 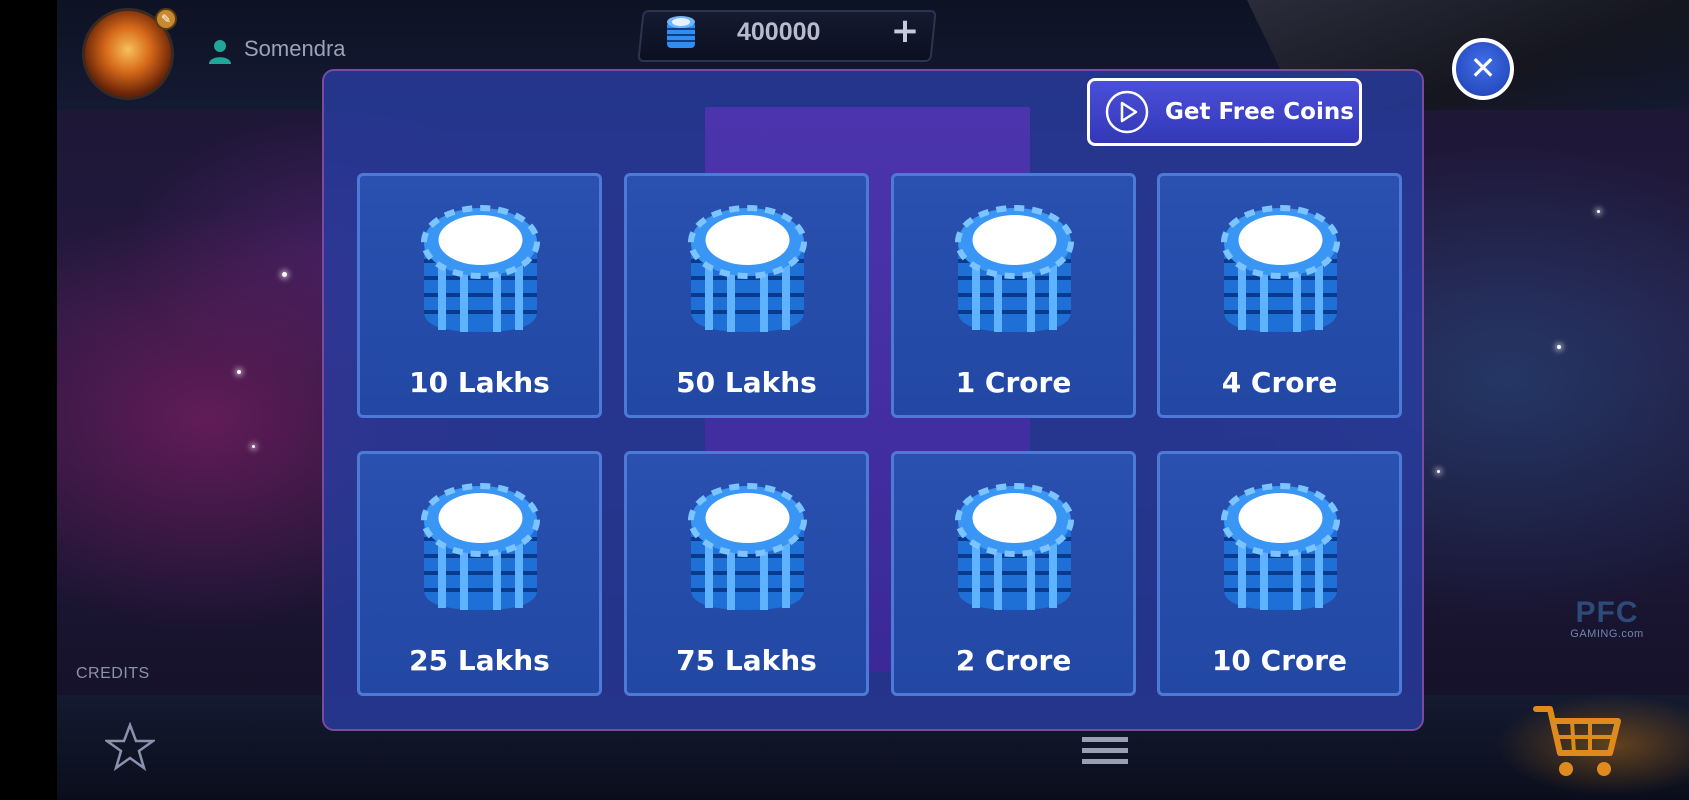 I want to click on coin-package-tile: 1 Crore, so click(x=1013, y=295).